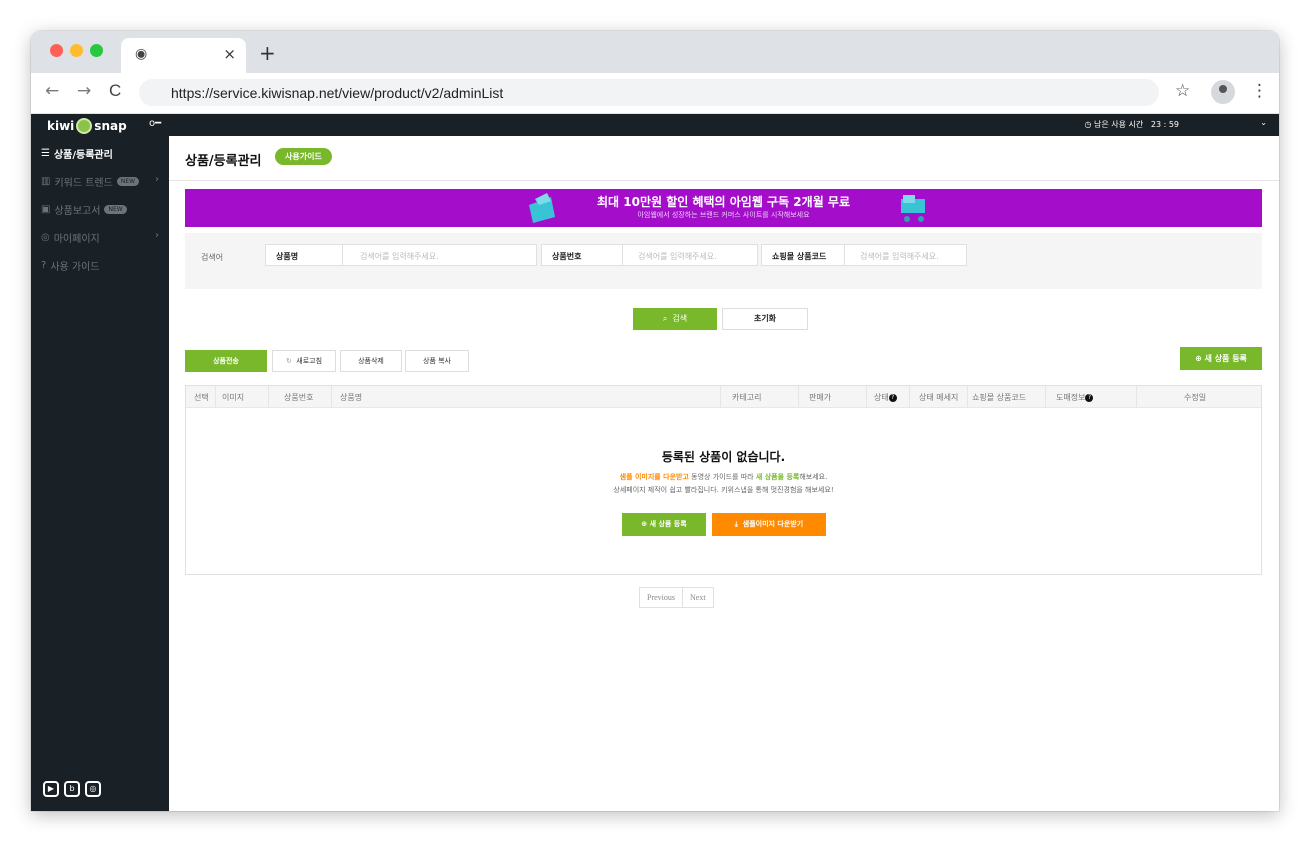 The image size is (1308, 841). What do you see at coordinates (813, 477) in the screenshot?
I see `empty-text: 해보세요.` at bounding box center [813, 477].